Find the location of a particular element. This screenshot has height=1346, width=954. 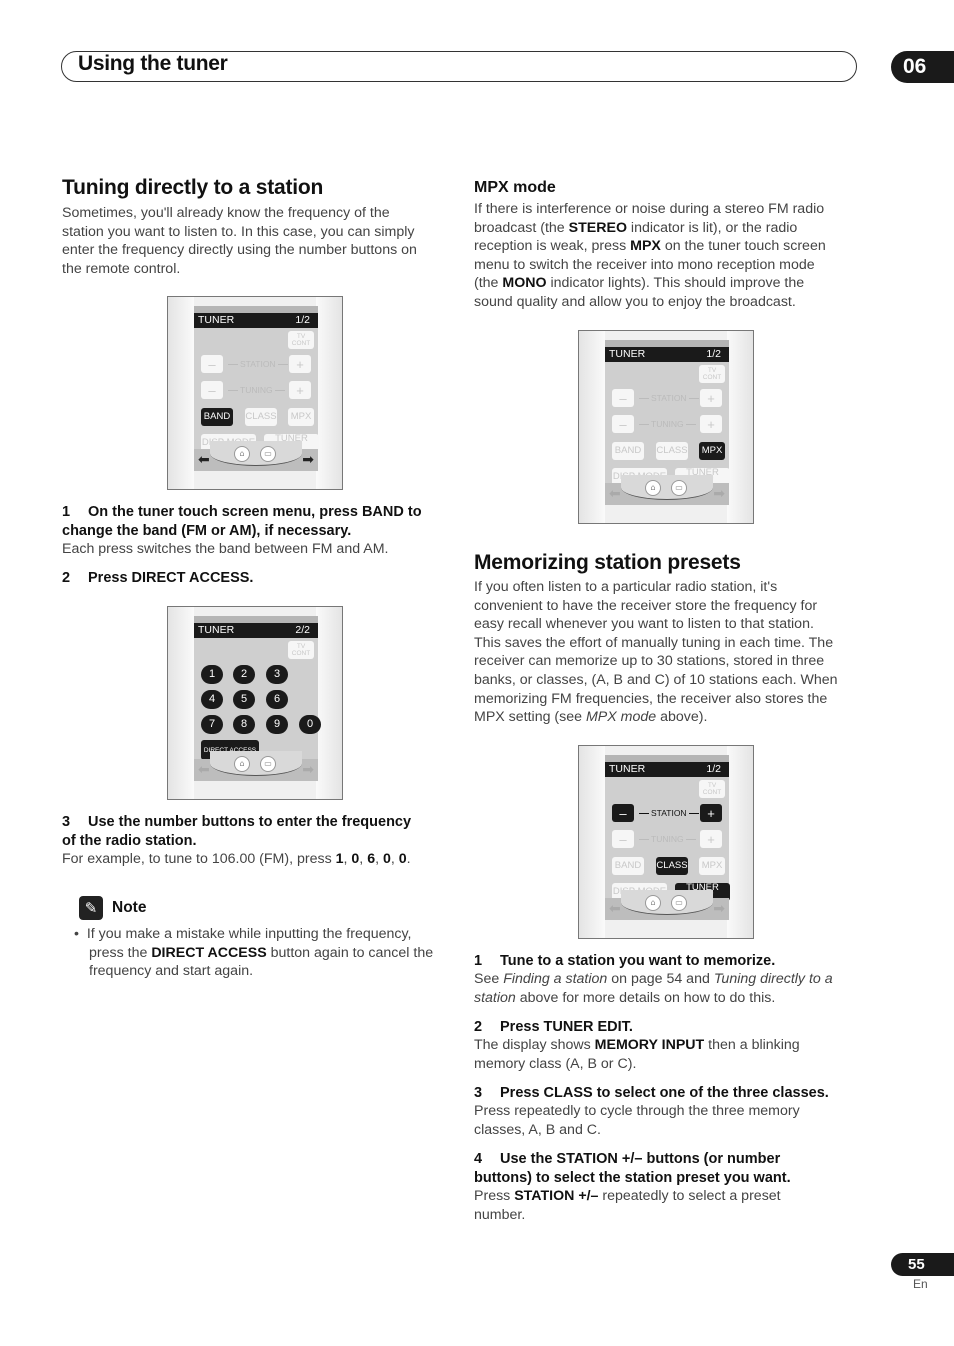

number-button-9: 9 is located at coordinates (277, 724).